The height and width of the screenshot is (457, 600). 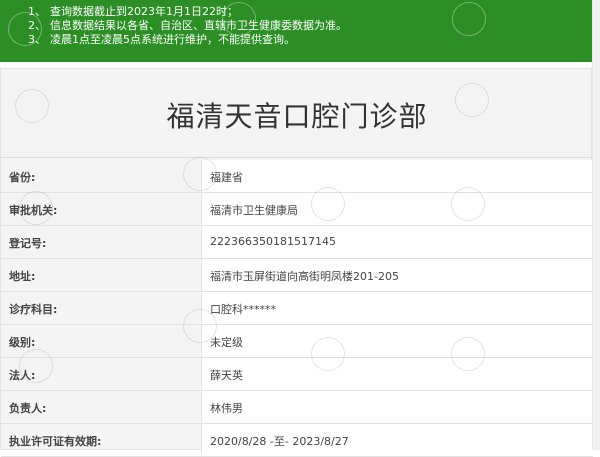 I want to click on detail-row-person-in-charge: 负责人: 林伟男, so click(x=297, y=407).